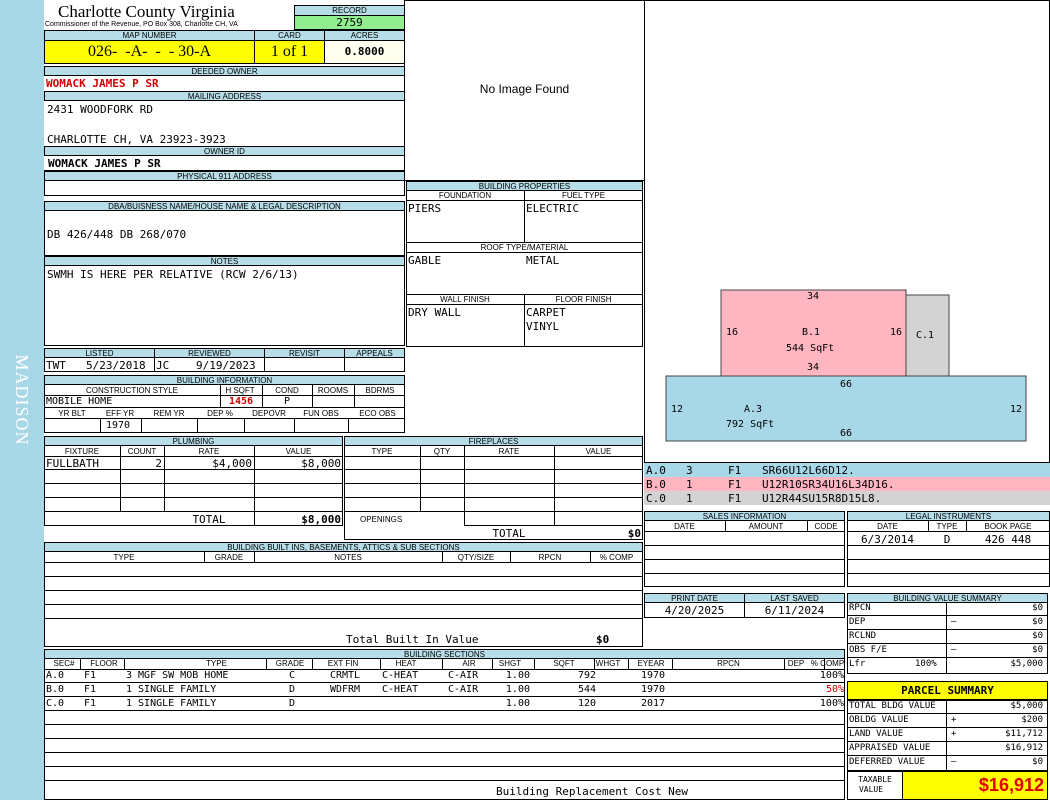  I want to click on card-number: 1 of 1, so click(289, 52).